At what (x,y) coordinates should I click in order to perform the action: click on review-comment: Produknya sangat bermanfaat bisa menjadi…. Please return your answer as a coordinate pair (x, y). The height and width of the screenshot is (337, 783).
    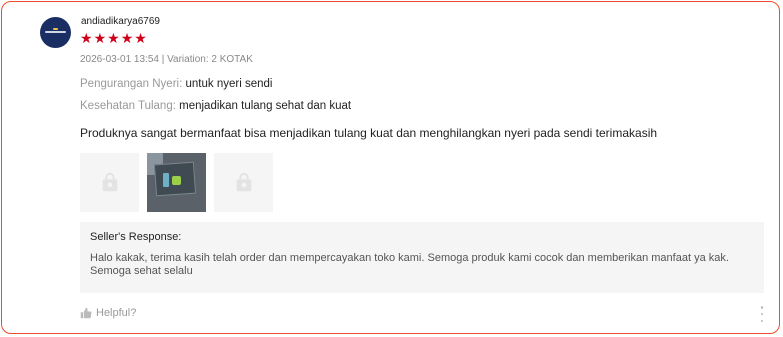
    Looking at the image, I should click on (369, 133).